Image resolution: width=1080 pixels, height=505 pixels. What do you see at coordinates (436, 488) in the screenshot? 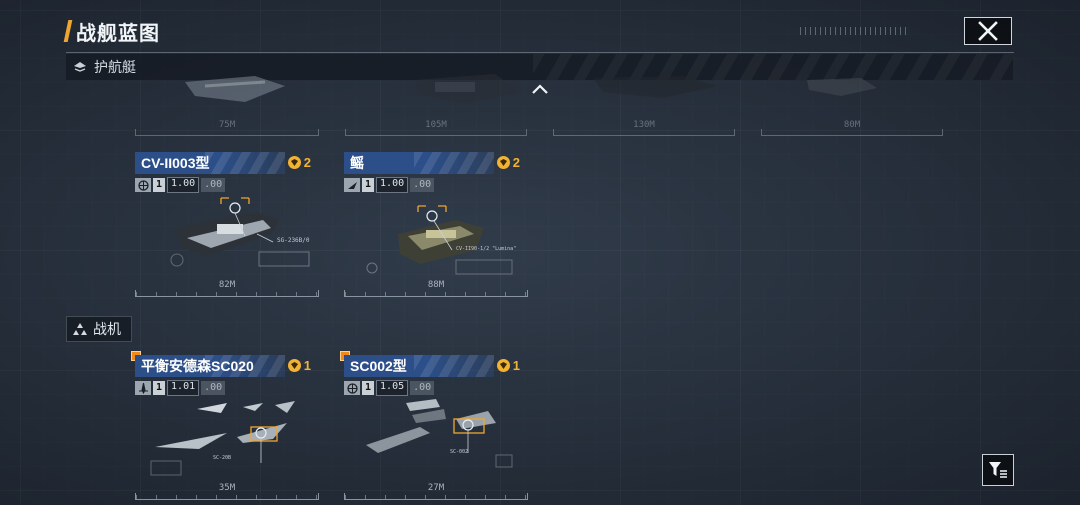
I see `ship-length: 27M` at bounding box center [436, 488].